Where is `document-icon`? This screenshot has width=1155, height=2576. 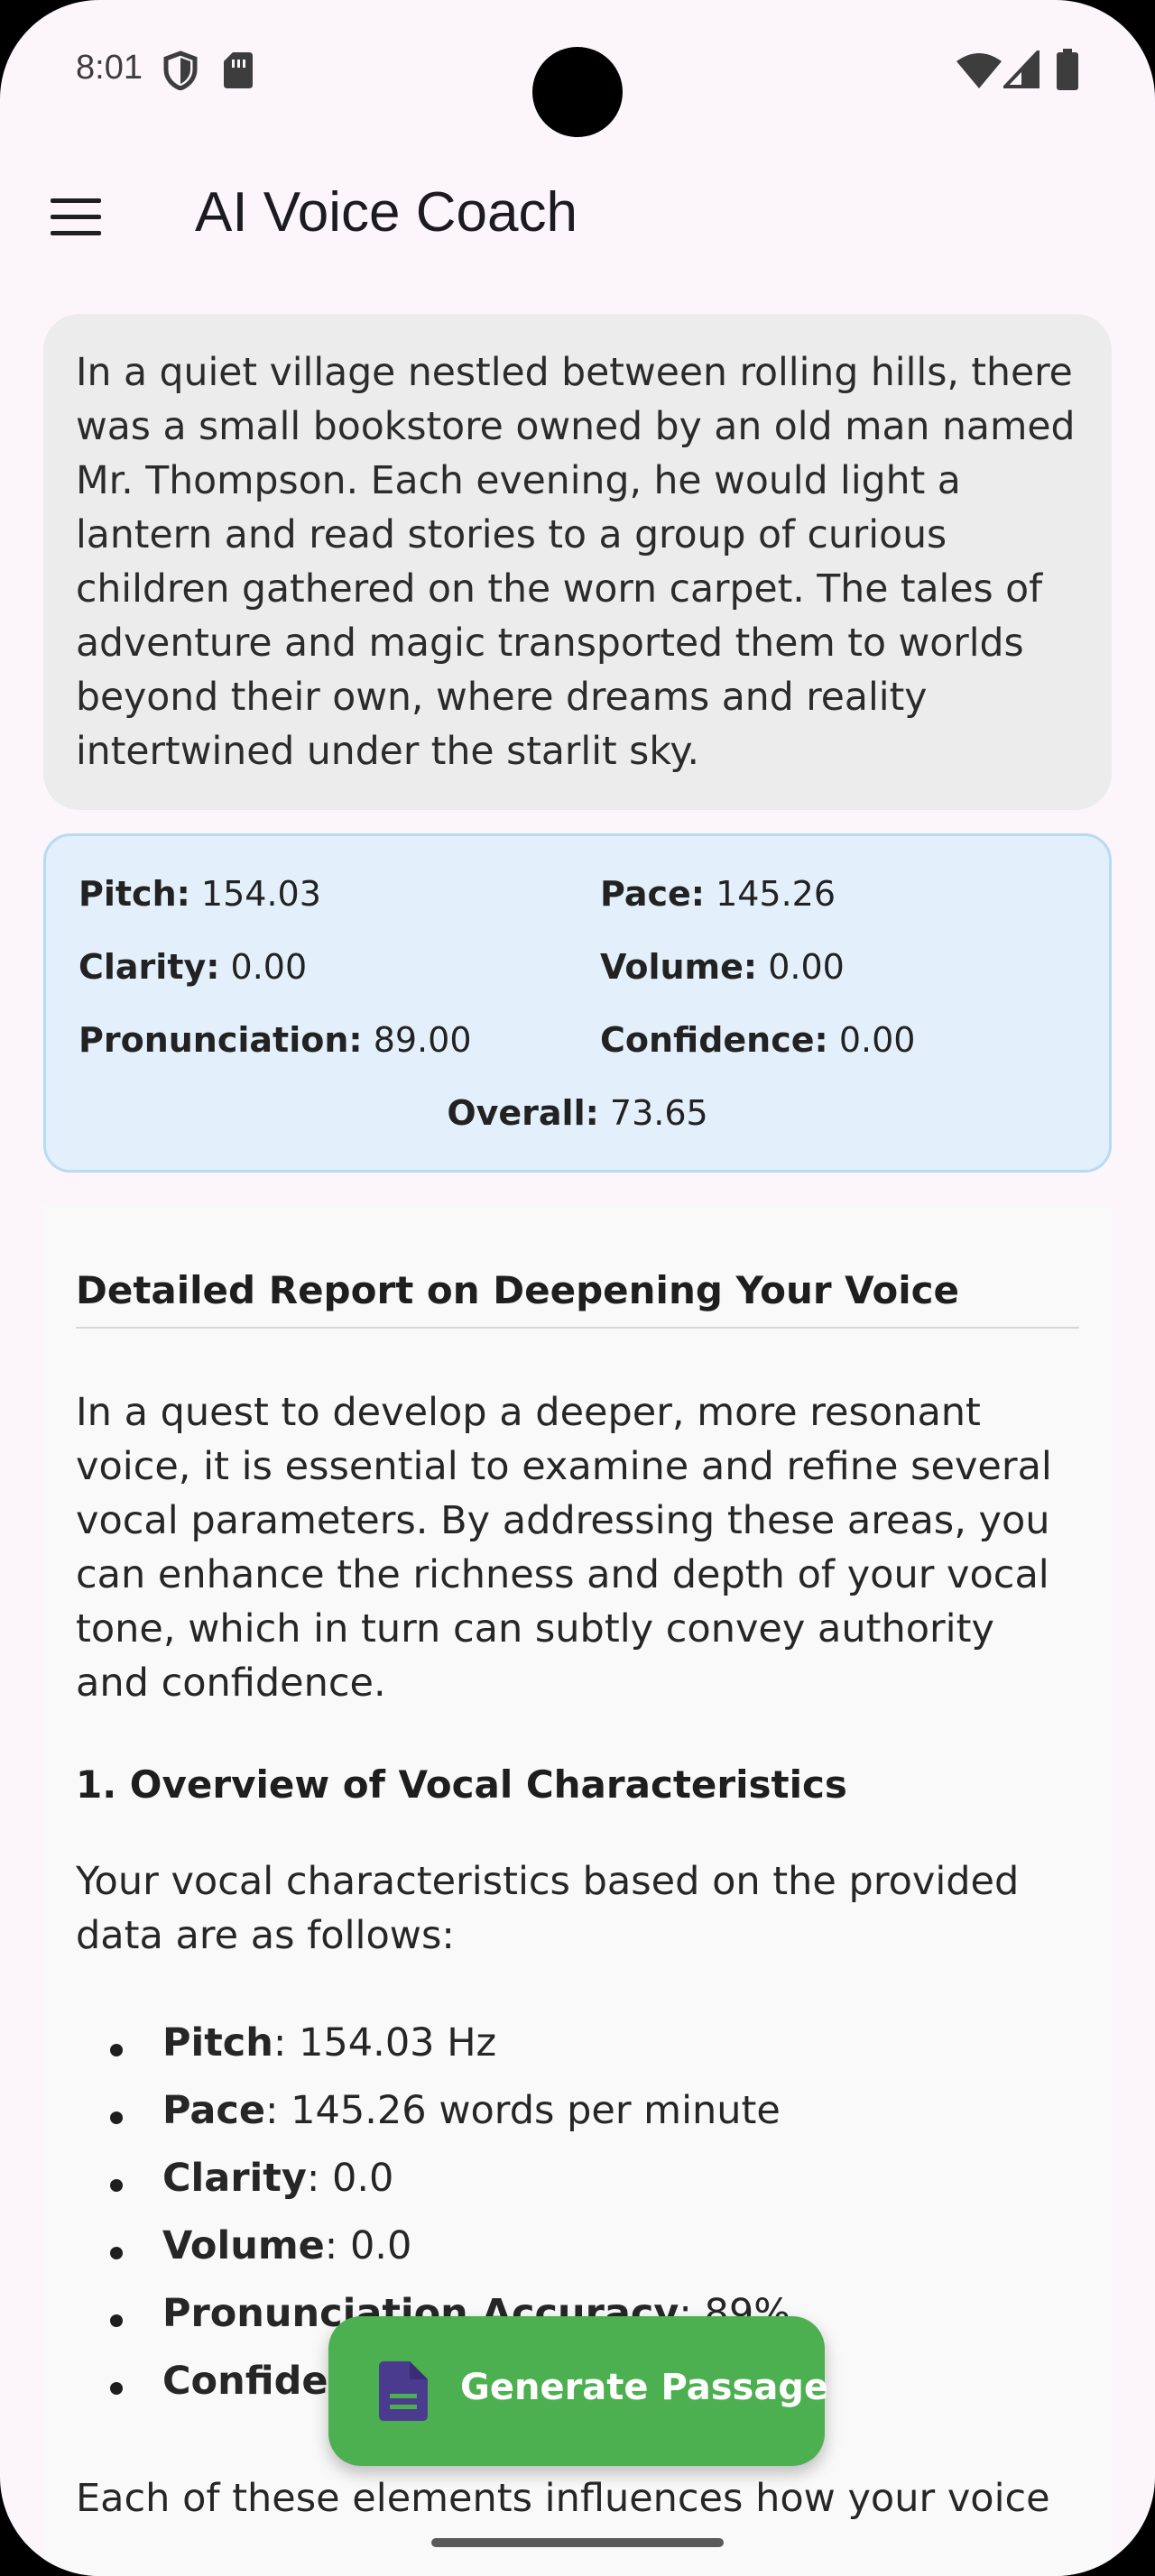
document-icon is located at coordinates (403, 2391).